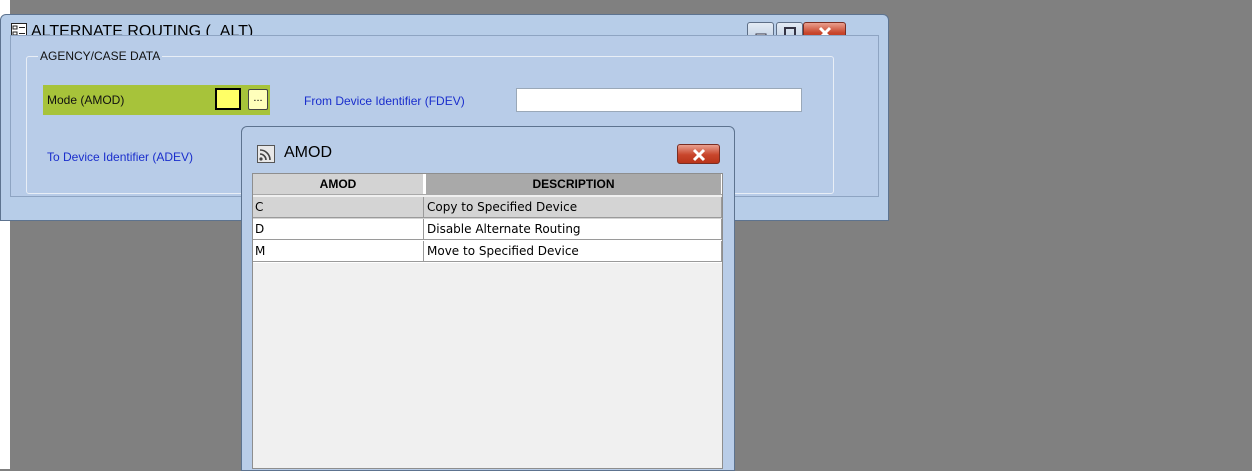 The image size is (1252, 471). Describe the element at coordinates (573, 251) in the screenshot. I see `cell-description: Move to Specified Device` at that location.